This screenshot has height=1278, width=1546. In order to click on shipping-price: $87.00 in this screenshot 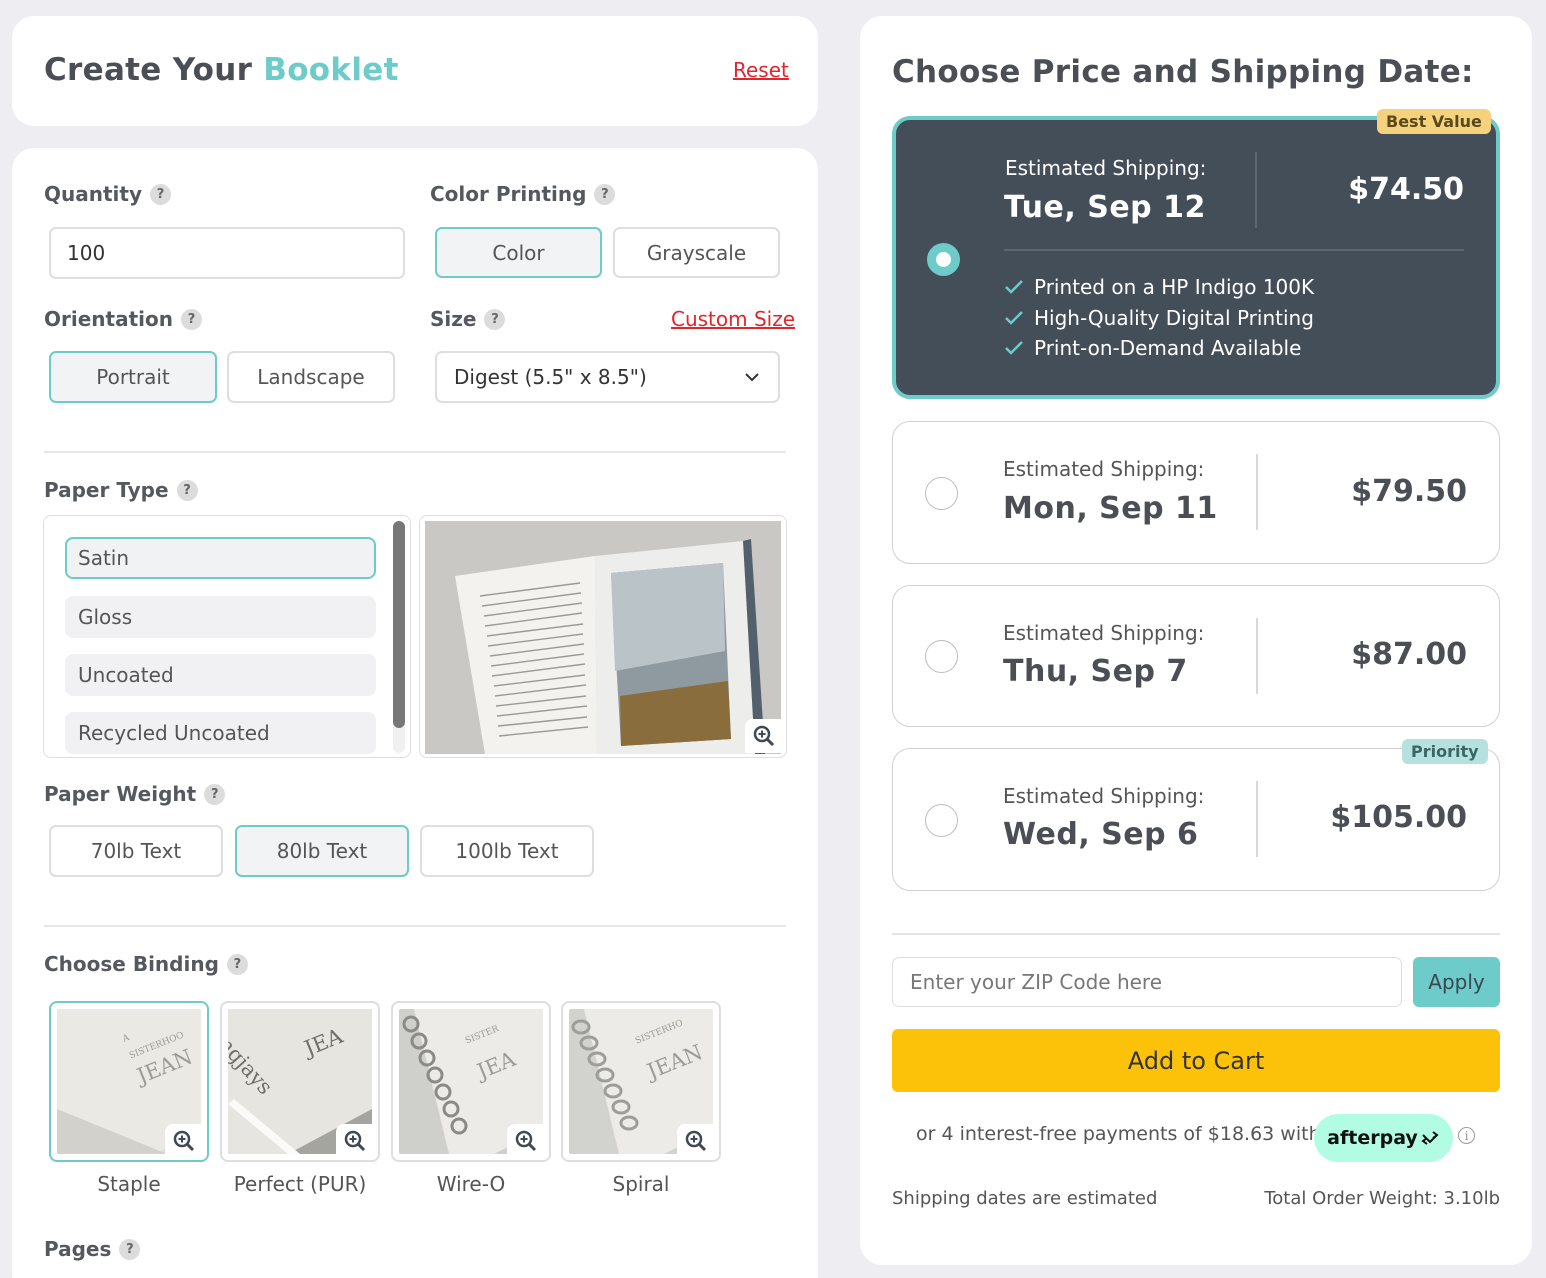, I will do `click(1409, 654)`.